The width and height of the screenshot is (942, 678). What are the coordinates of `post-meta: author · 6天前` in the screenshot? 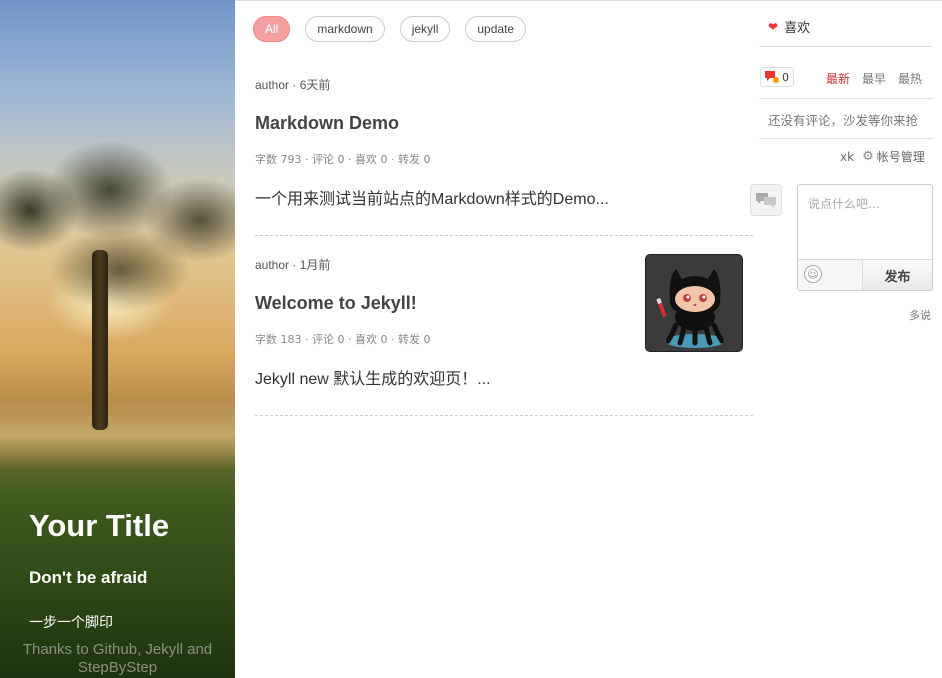 It's located at (293, 85).